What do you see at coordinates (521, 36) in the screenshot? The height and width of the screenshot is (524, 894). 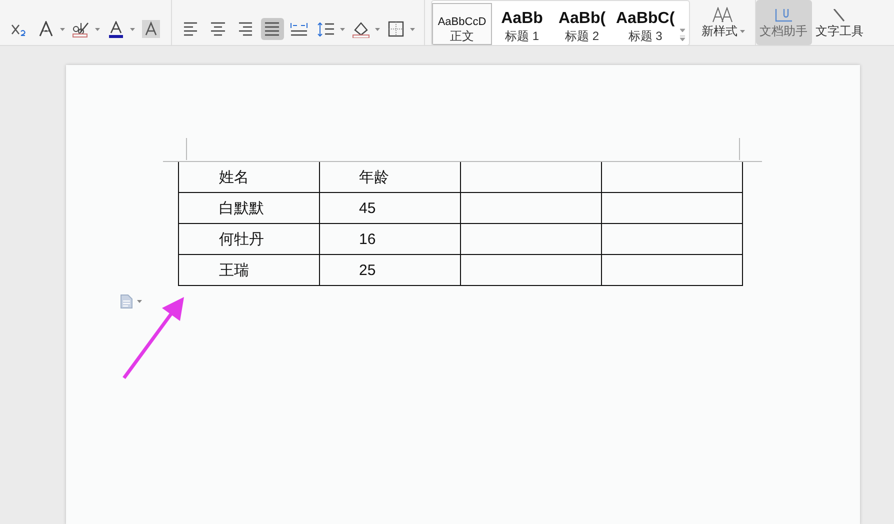 I see `style-name: 标题 1` at bounding box center [521, 36].